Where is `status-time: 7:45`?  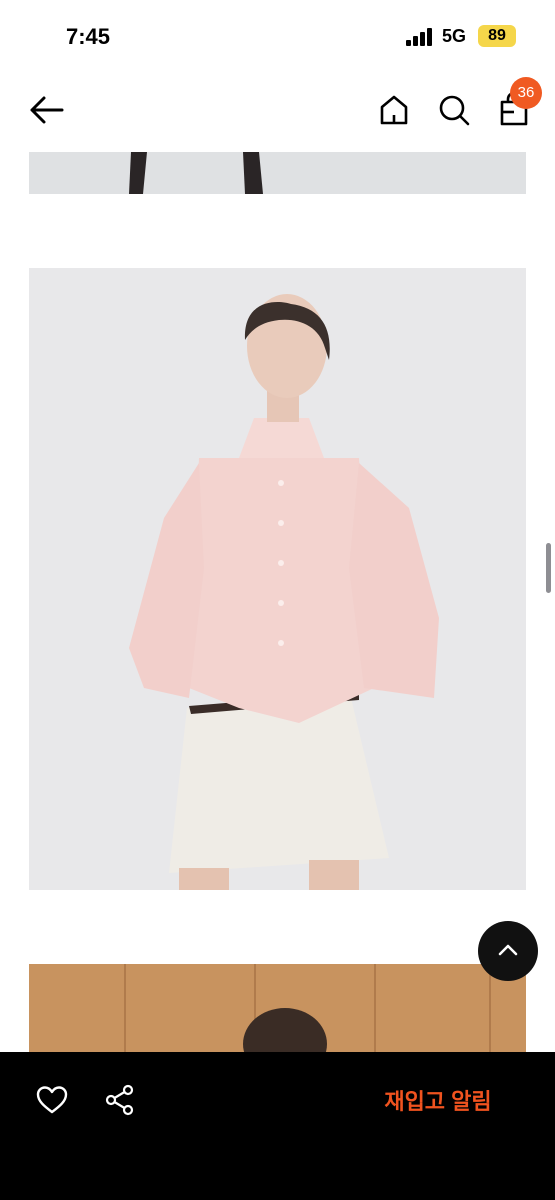
status-time: 7:45 is located at coordinates (88, 36).